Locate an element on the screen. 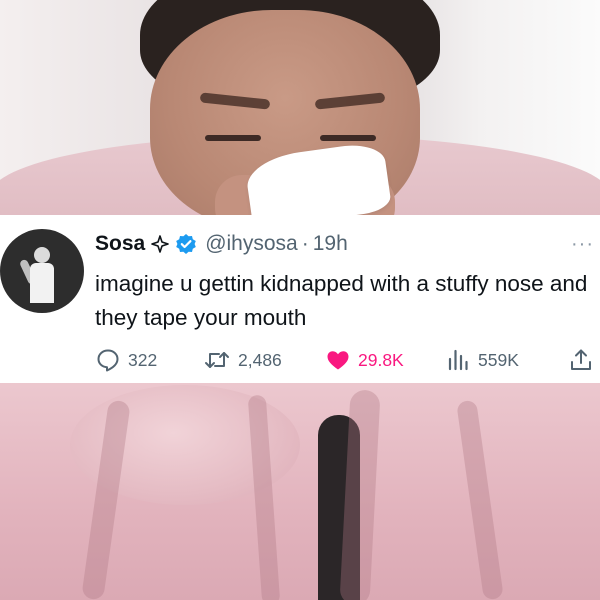 This screenshot has height=600, width=600. like-button: 29.8K is located at coordinates (364, 360).